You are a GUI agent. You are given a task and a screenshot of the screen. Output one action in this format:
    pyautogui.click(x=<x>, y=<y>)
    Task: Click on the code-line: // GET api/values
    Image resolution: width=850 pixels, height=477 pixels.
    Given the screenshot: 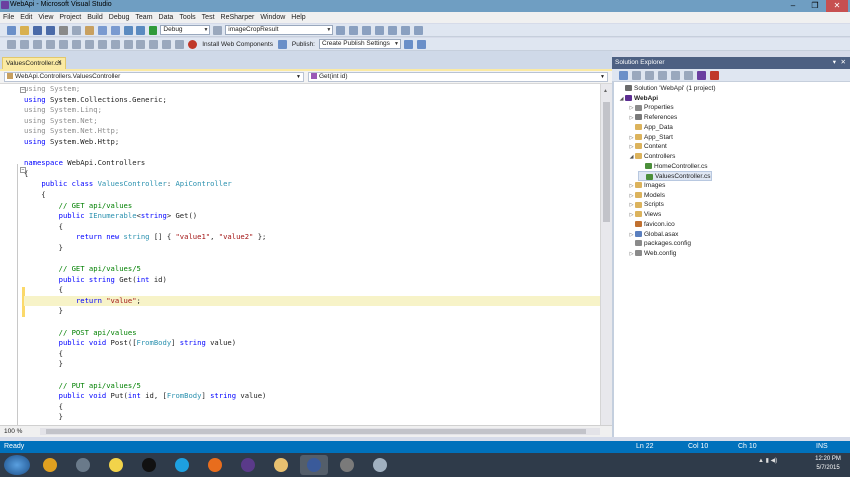 What is the action you would take?
    pyautogui.click(x=312, y=206)
    